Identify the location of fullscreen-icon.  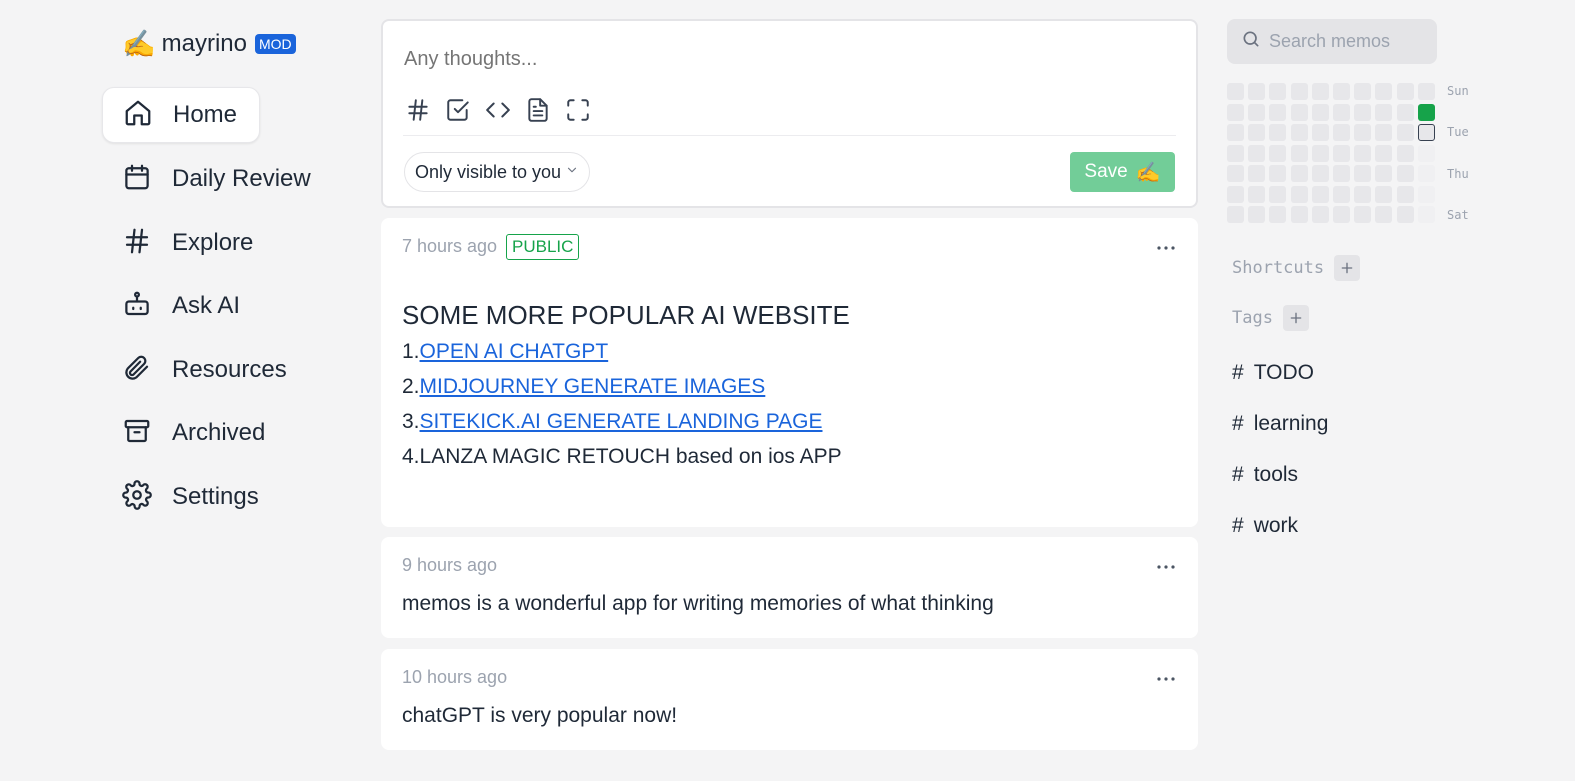
(578, 110).